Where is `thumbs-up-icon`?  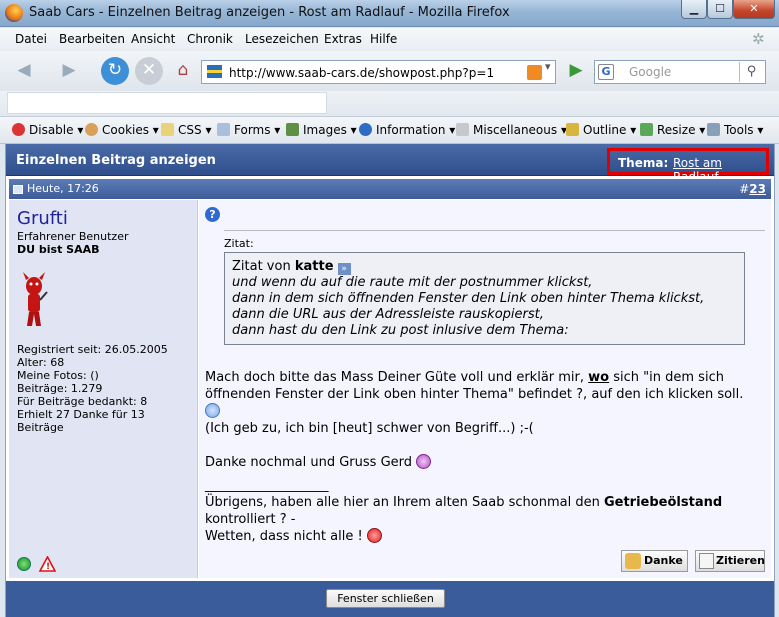
thumbs-up-icon is located at coordinates (633, 561).